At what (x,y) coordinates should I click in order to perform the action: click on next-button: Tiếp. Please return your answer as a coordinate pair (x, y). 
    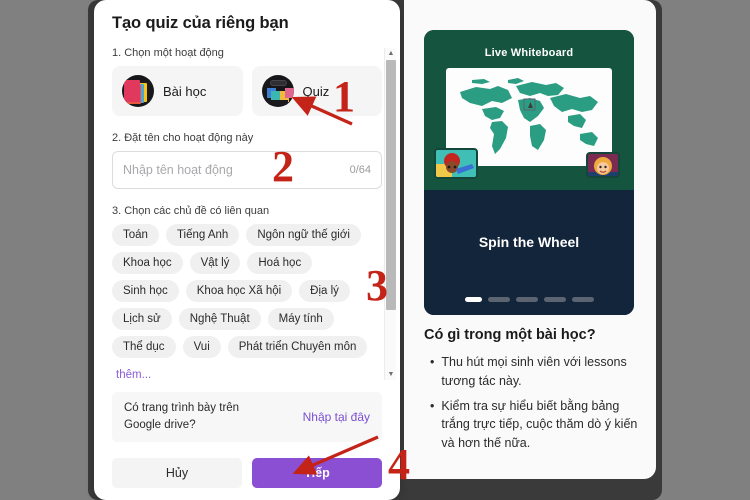
    Looking at the image, I should click on (317, 473).